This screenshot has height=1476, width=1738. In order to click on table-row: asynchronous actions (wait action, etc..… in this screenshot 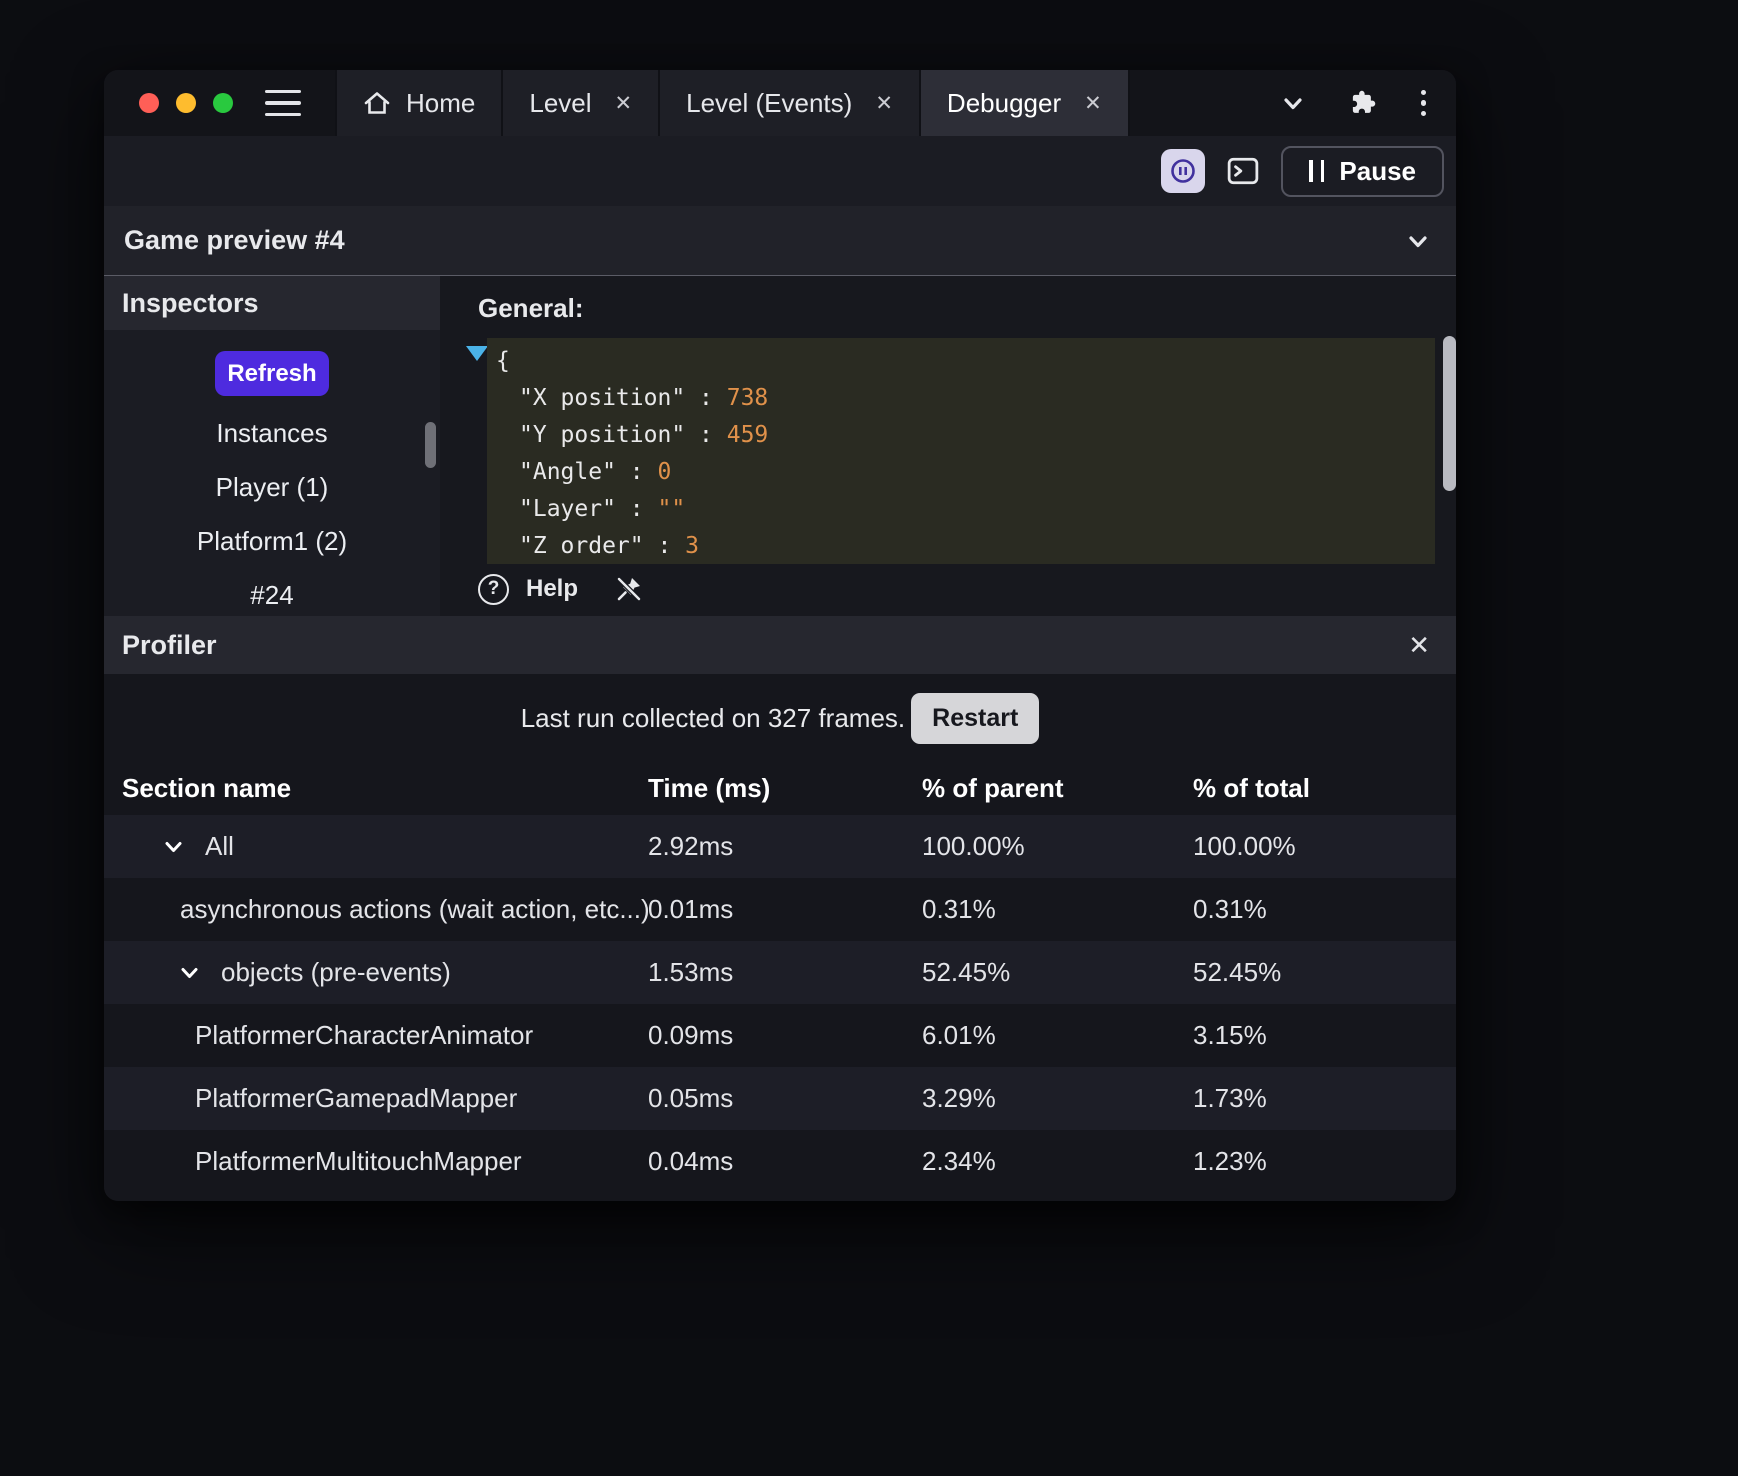, I will do `click(780, 909)`.